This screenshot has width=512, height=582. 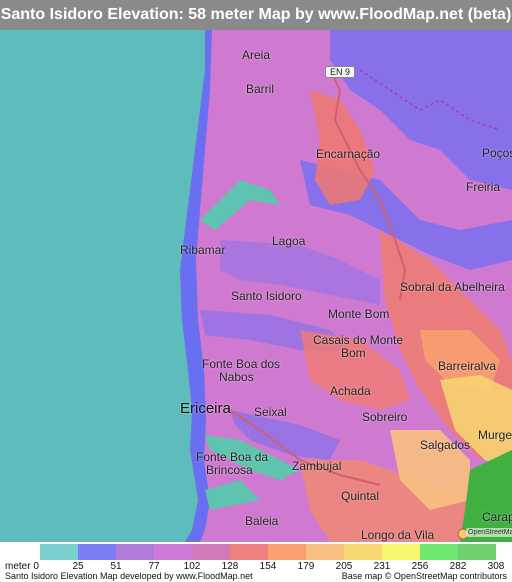 I want to click on place-freiria: Freiria, so click(x=483, y=187).